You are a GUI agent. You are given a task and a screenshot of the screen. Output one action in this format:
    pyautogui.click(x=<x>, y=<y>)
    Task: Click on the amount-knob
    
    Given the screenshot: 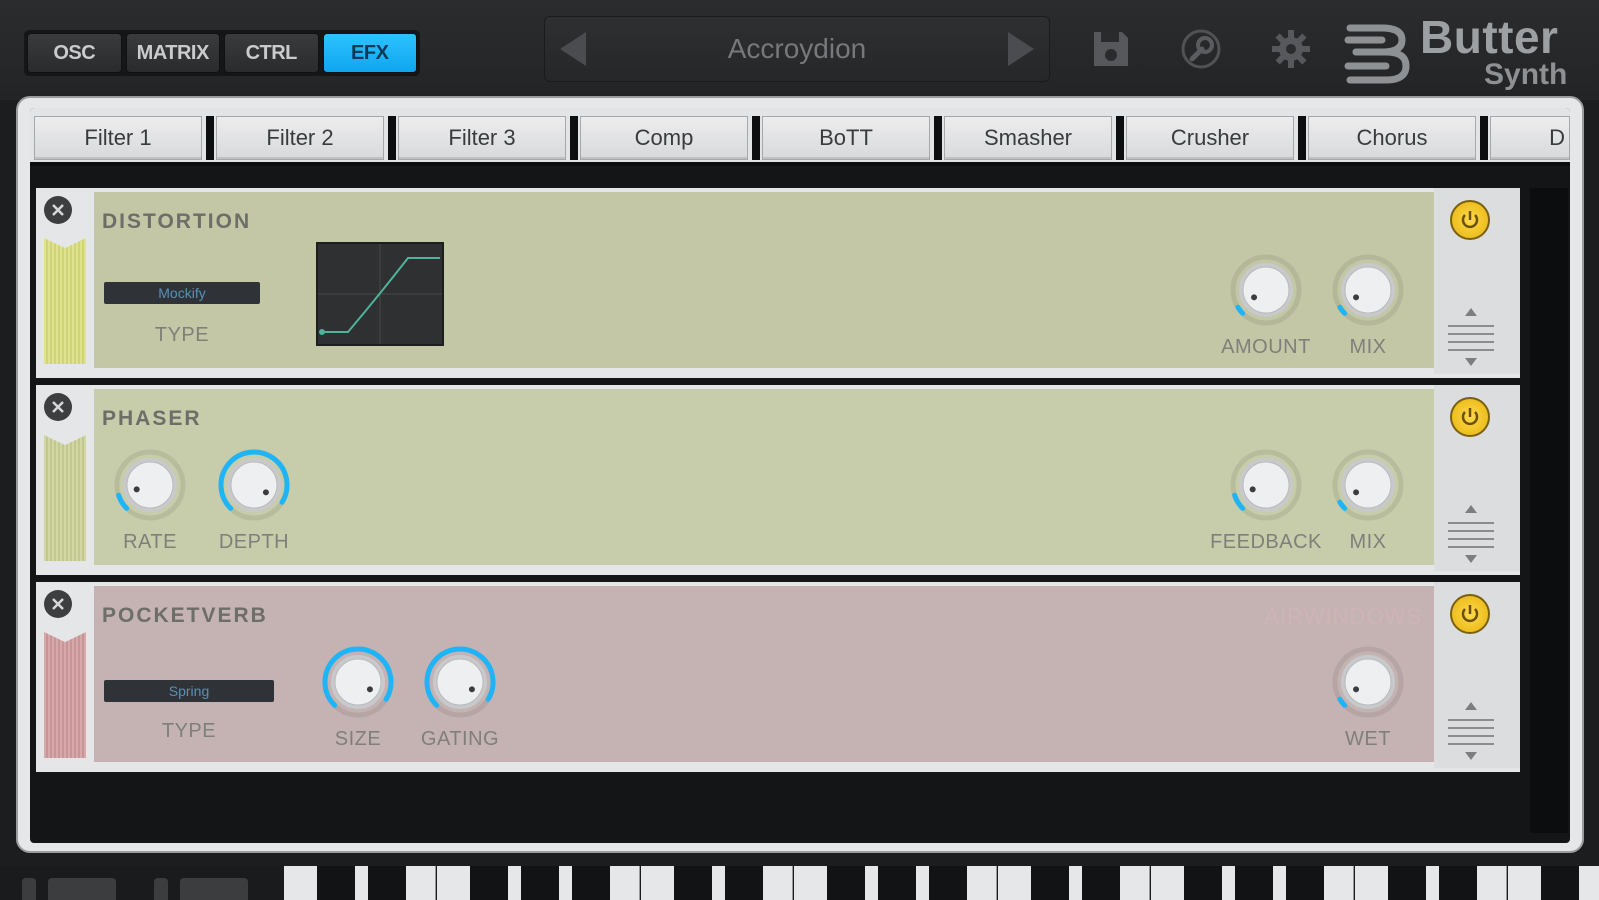 What is the action you would take?
    pyautogui.click(x=1266, y=290)
    